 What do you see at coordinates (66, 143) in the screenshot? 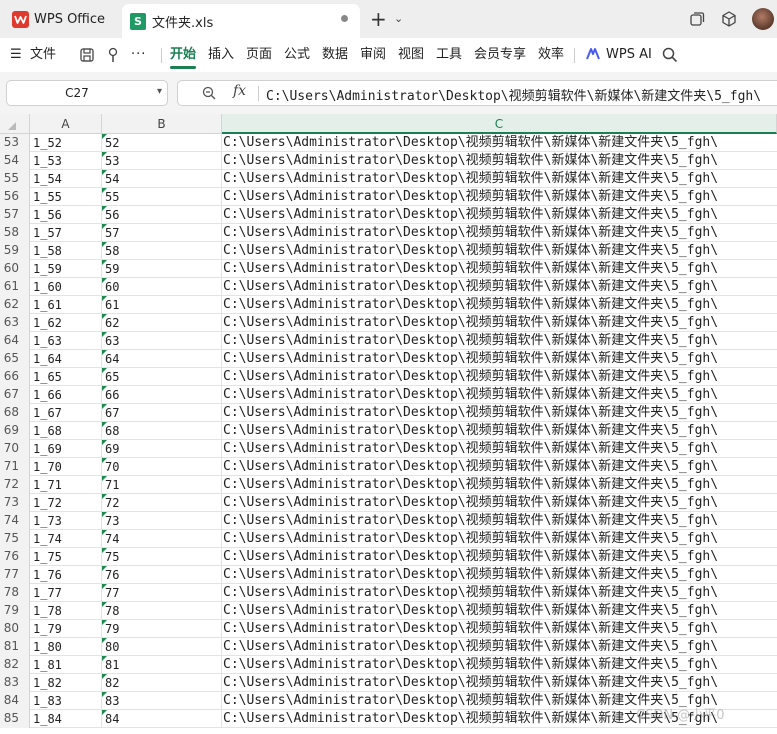
I see `cell-a: 1_52` at bounding box center [66, 143].